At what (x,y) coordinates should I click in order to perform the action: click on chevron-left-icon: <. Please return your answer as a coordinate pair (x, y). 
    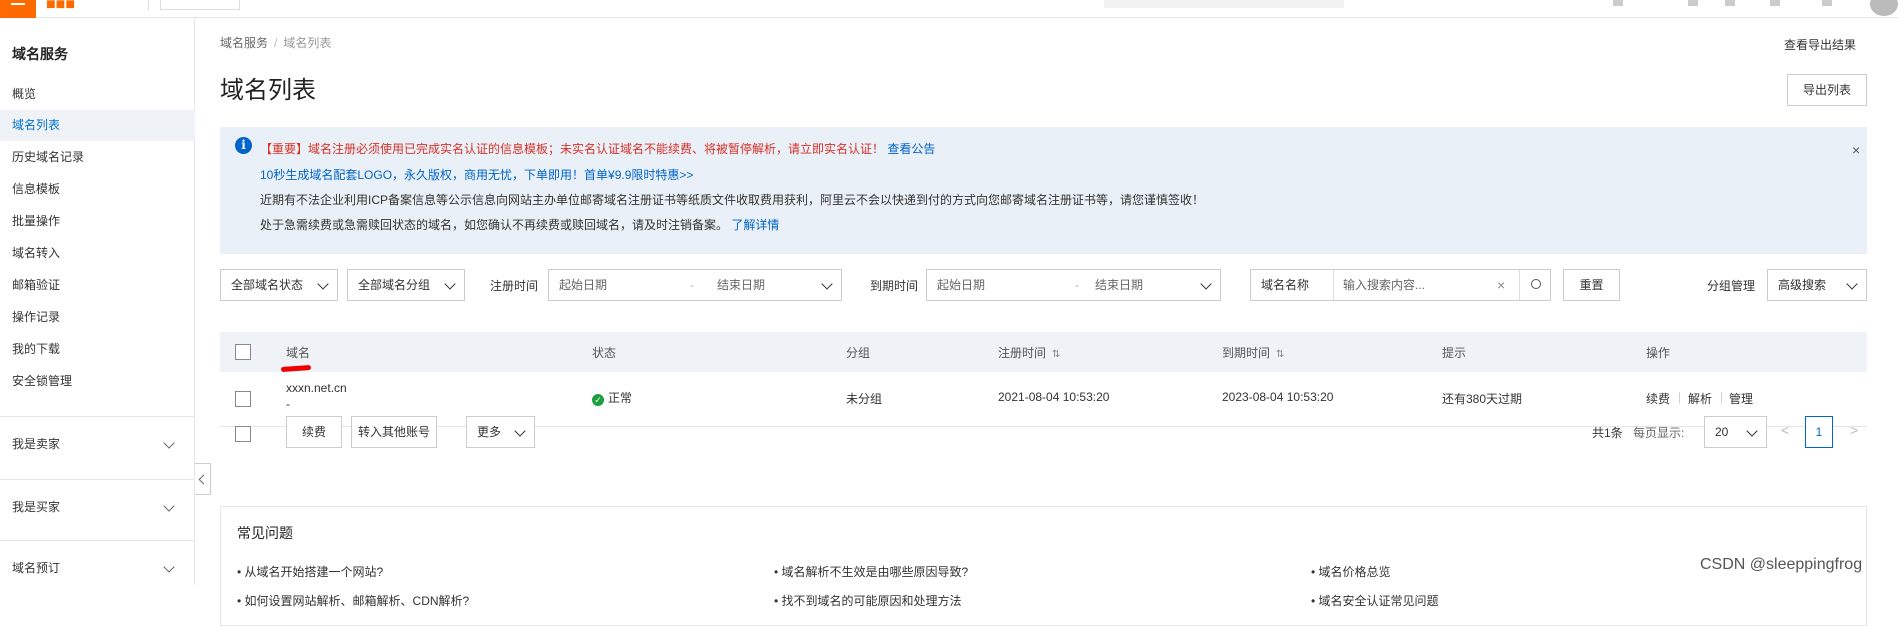
    Looking at the image, I should click on (1785, 430).